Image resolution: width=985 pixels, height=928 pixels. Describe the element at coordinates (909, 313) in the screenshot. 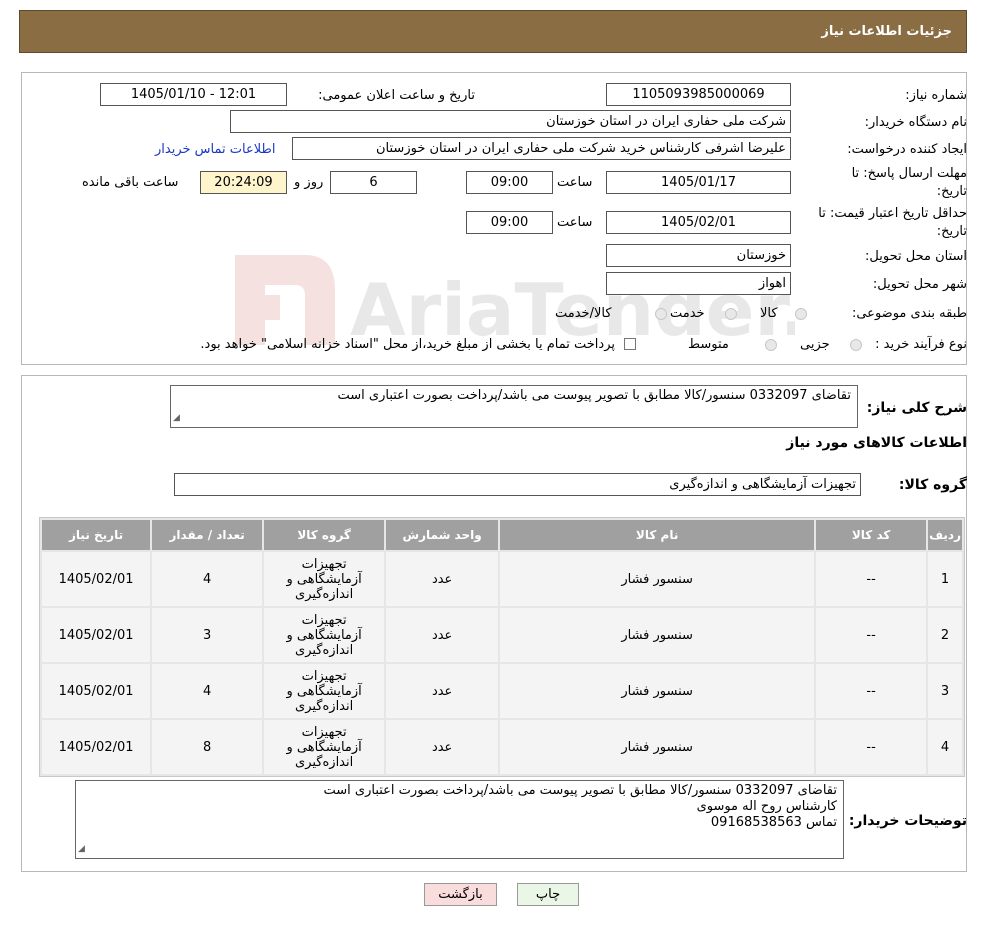

I see `category-label: طبقه بندی موضوعی:` at that location.